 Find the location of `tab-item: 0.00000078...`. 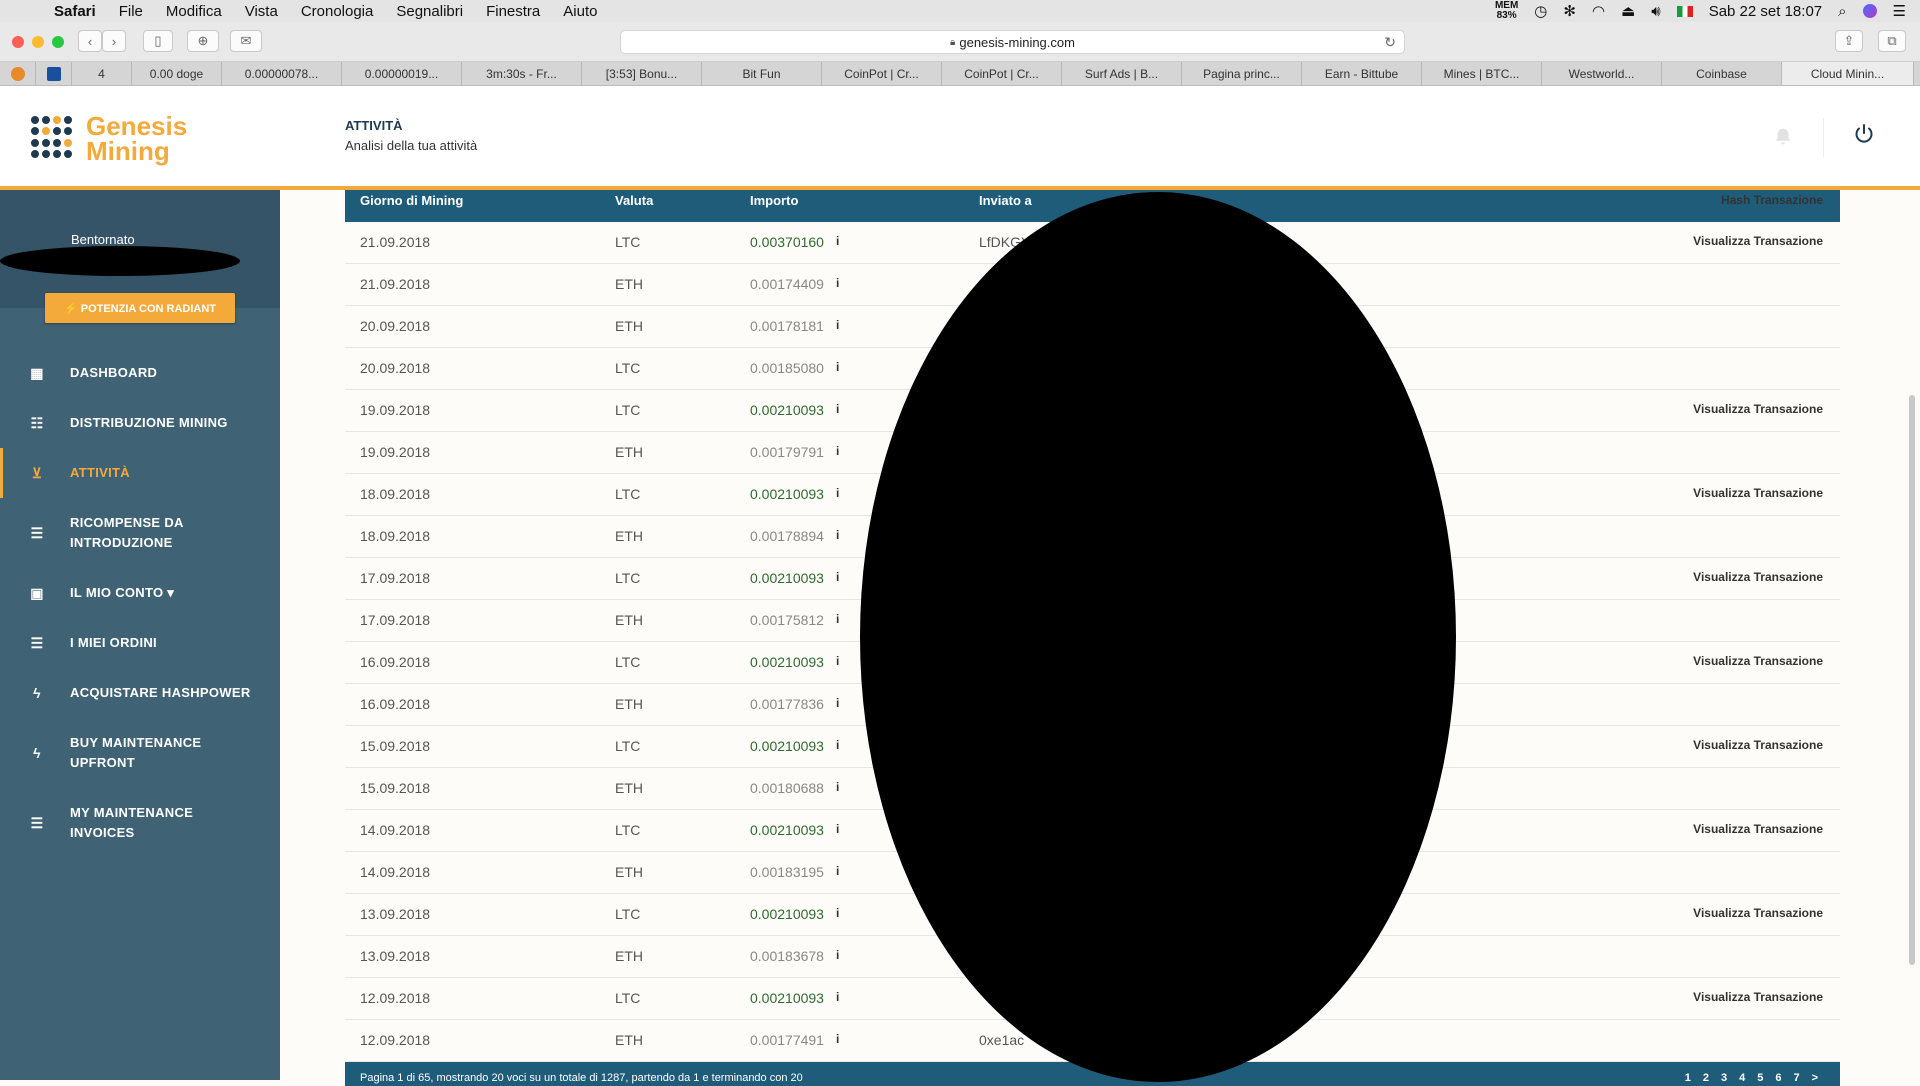

tab-item: 0.00000078... is located at coordinates (282, 73).